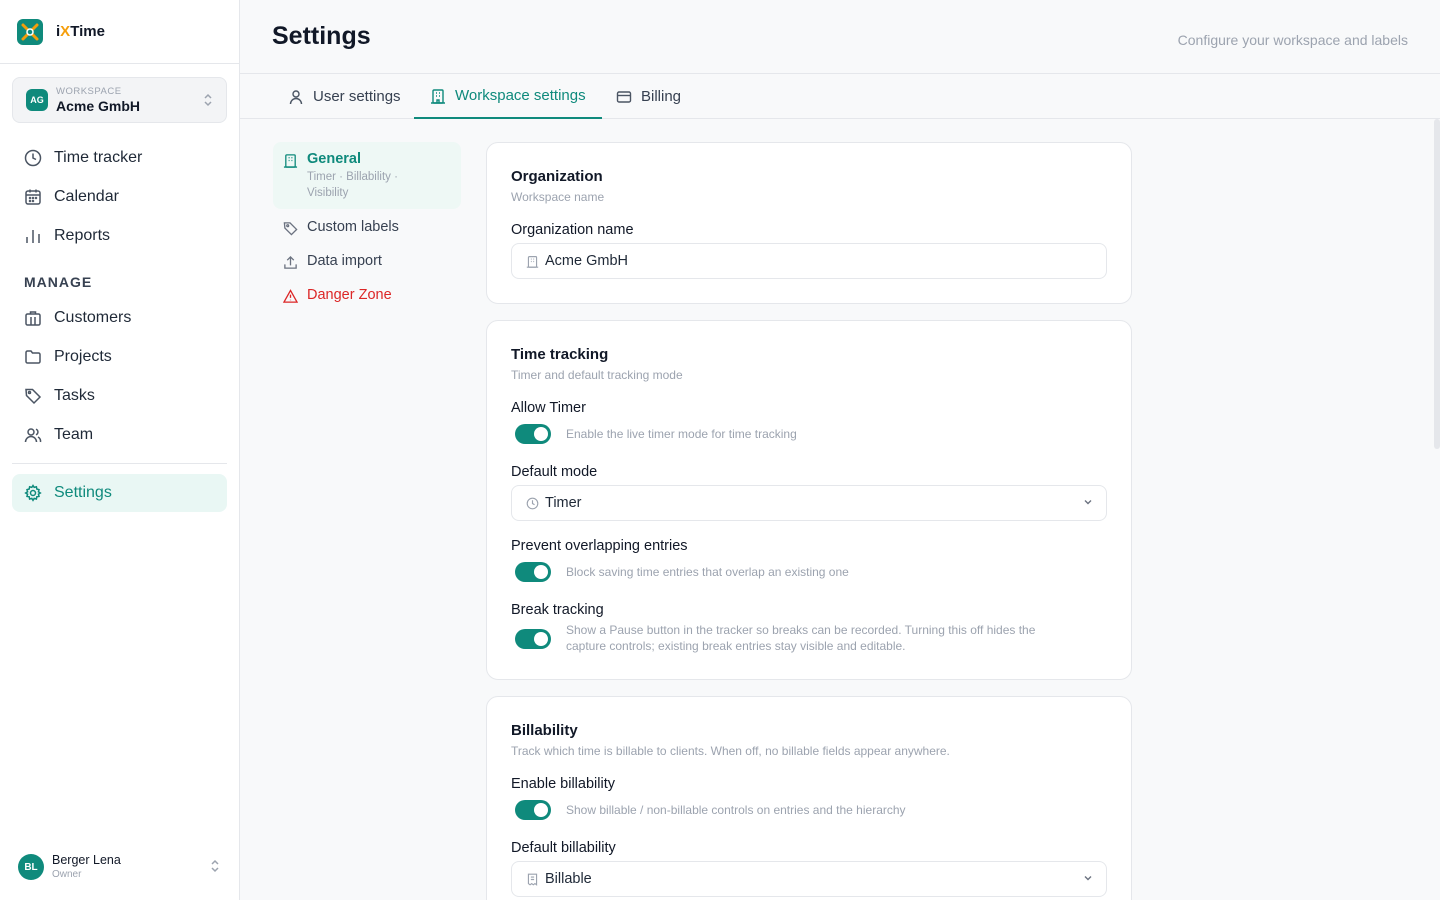  I want to click on workspace-avatar: AG, so click(37, 100).